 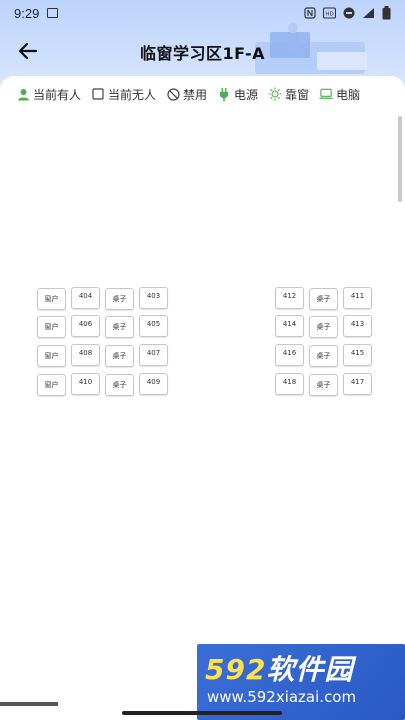 What do you see at coordinates (153, 384) in the screenshot?
I see `seat-409: 409` at bounding box center [153, 384].